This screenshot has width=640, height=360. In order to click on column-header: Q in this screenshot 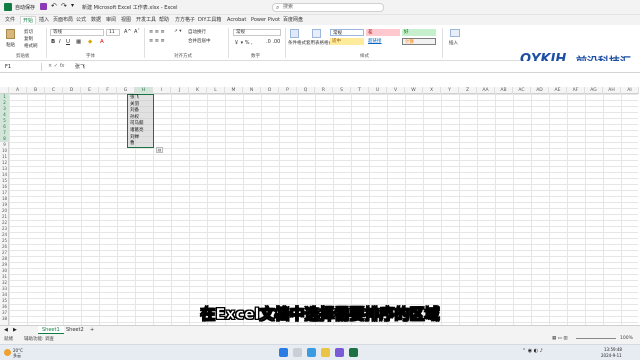, I will do `click(306, 90)`.